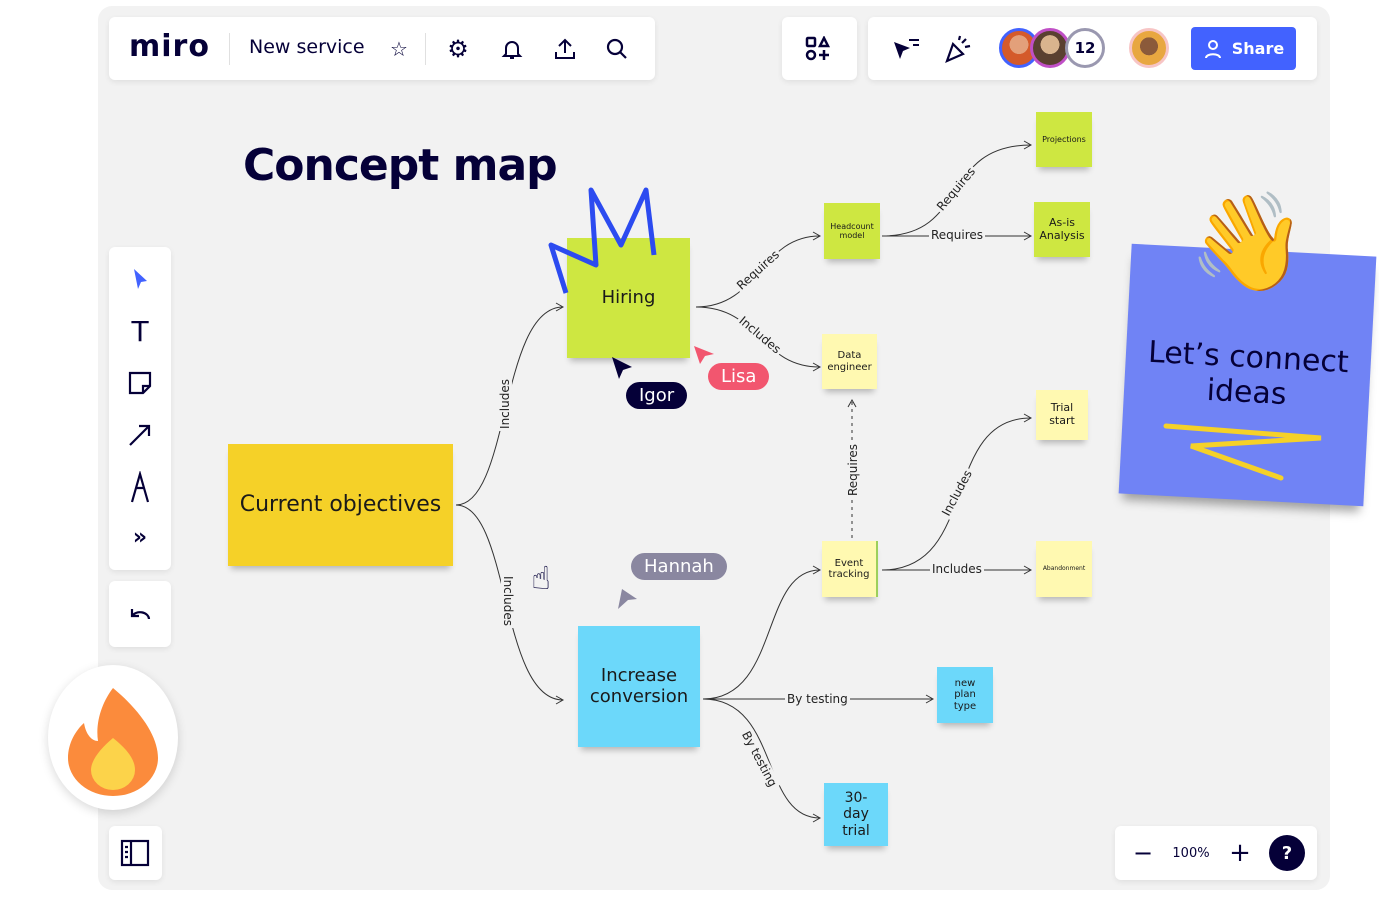 The image size is (1379, 902). What do you see at coordinates (622, 368) in the screenshot?
I see `igor-cursor-icon` at bounding box center [622, 368].